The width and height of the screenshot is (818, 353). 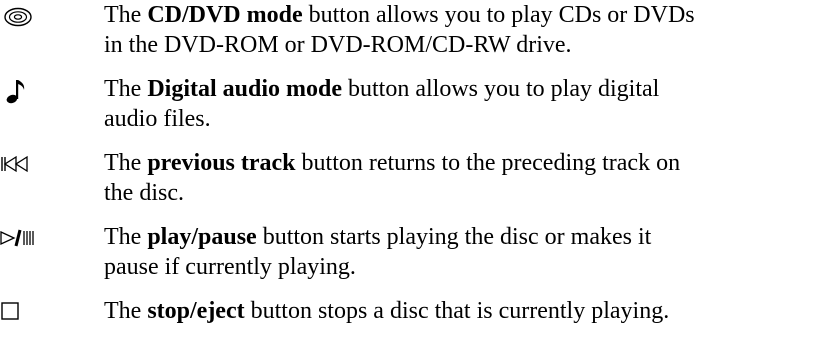 I want to click on button-name: CD/DVD mode, so click(x=225, y=15).